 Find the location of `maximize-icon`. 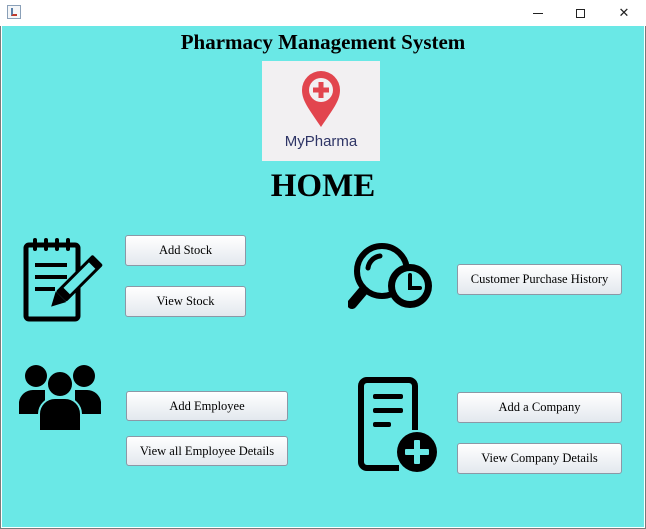

maximize-icon is located at coordinates (580, 13).